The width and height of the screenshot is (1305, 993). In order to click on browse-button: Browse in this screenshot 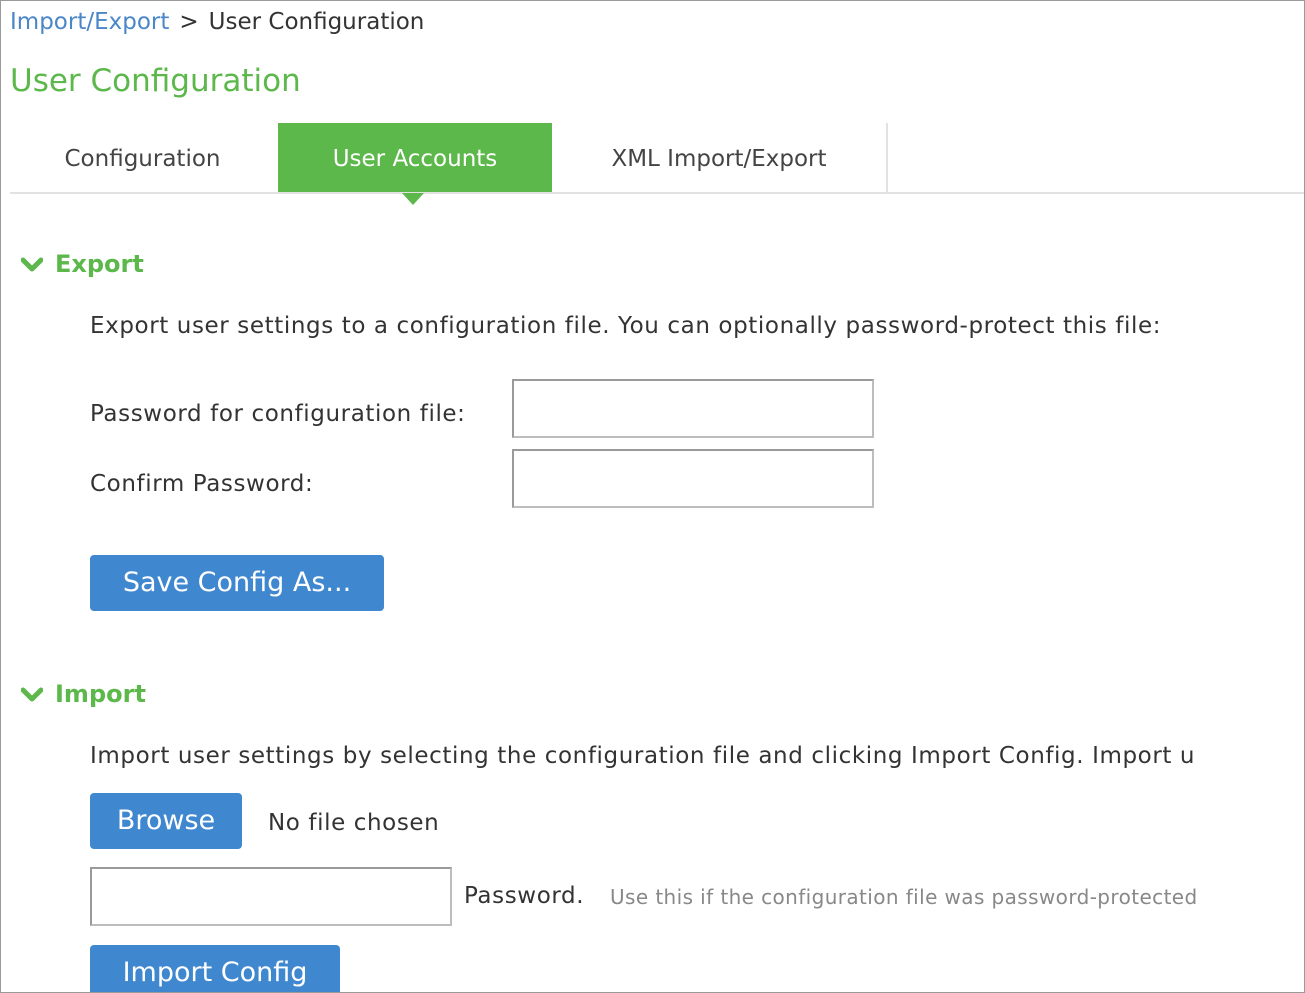, I will do `click(166, 821)`.